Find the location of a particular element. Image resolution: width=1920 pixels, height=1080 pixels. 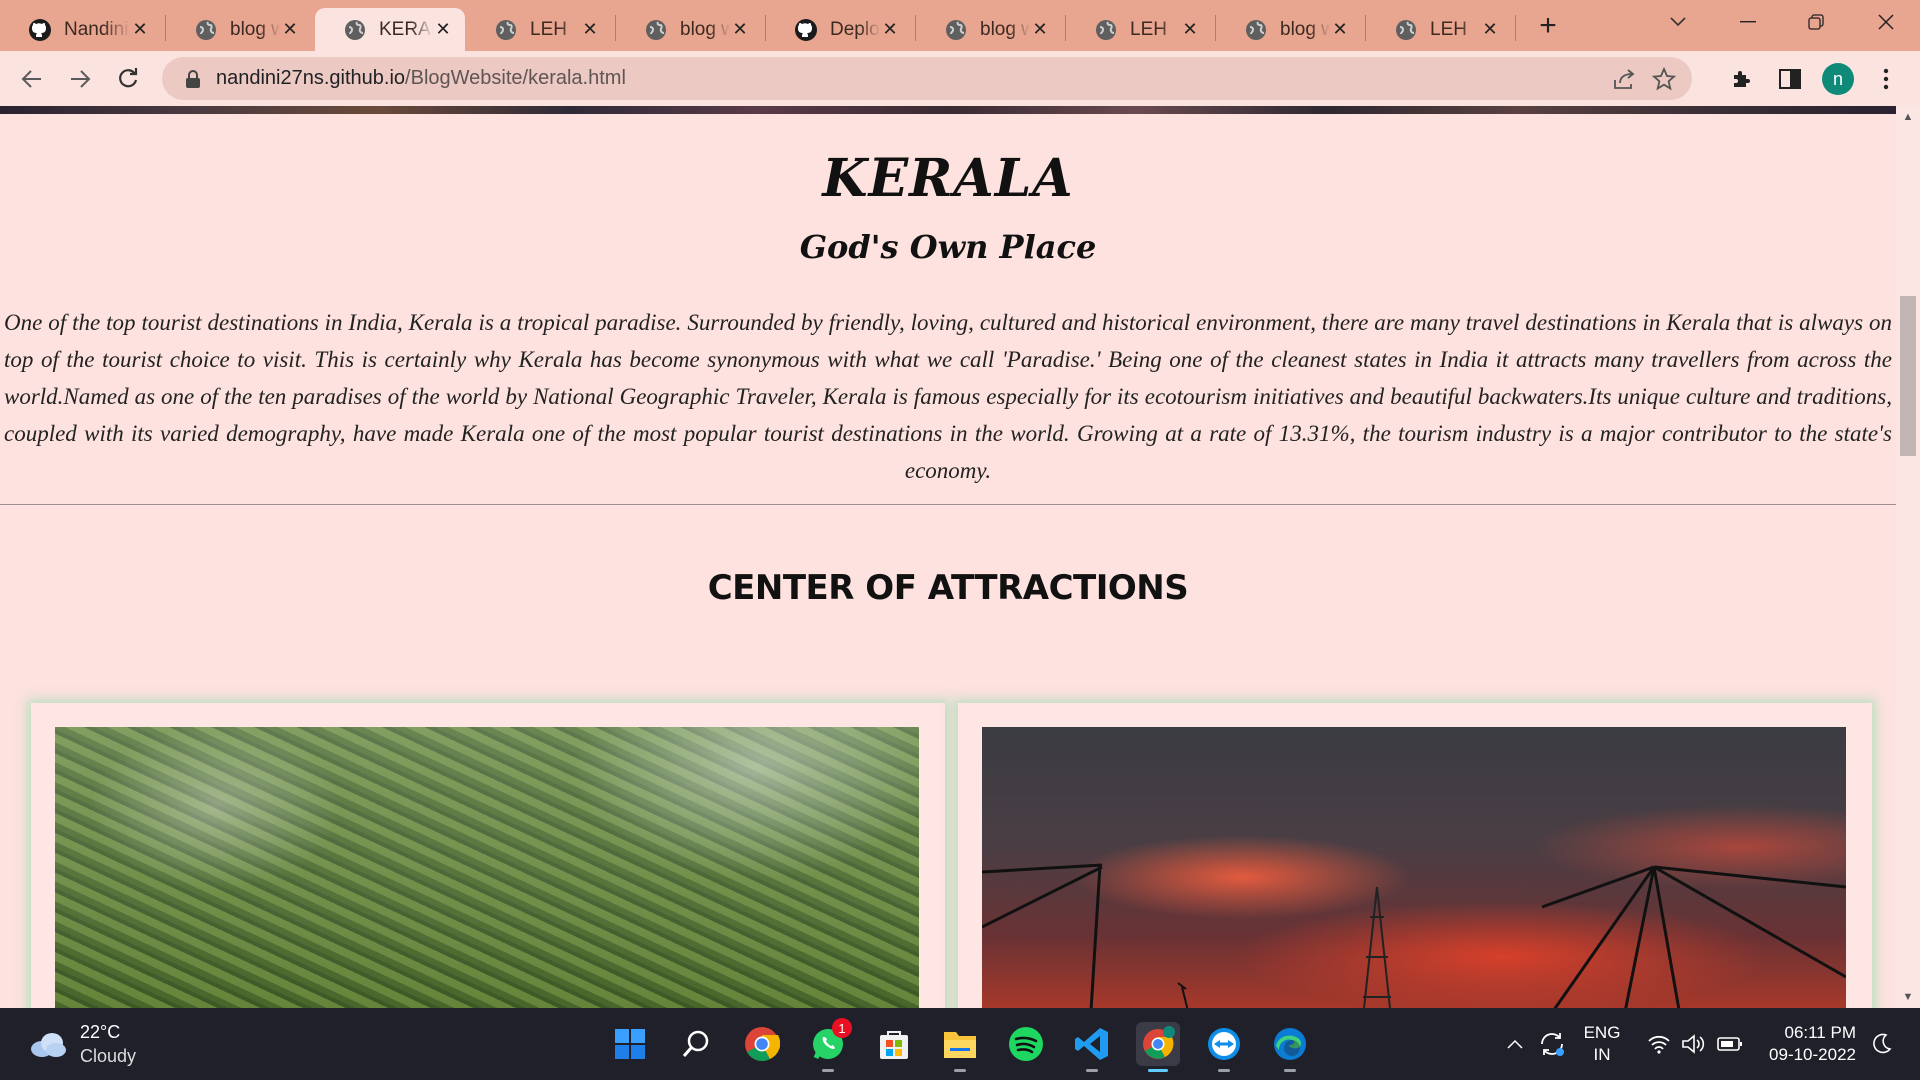

taskbar-chrome is located at coordinates (762, 1044).